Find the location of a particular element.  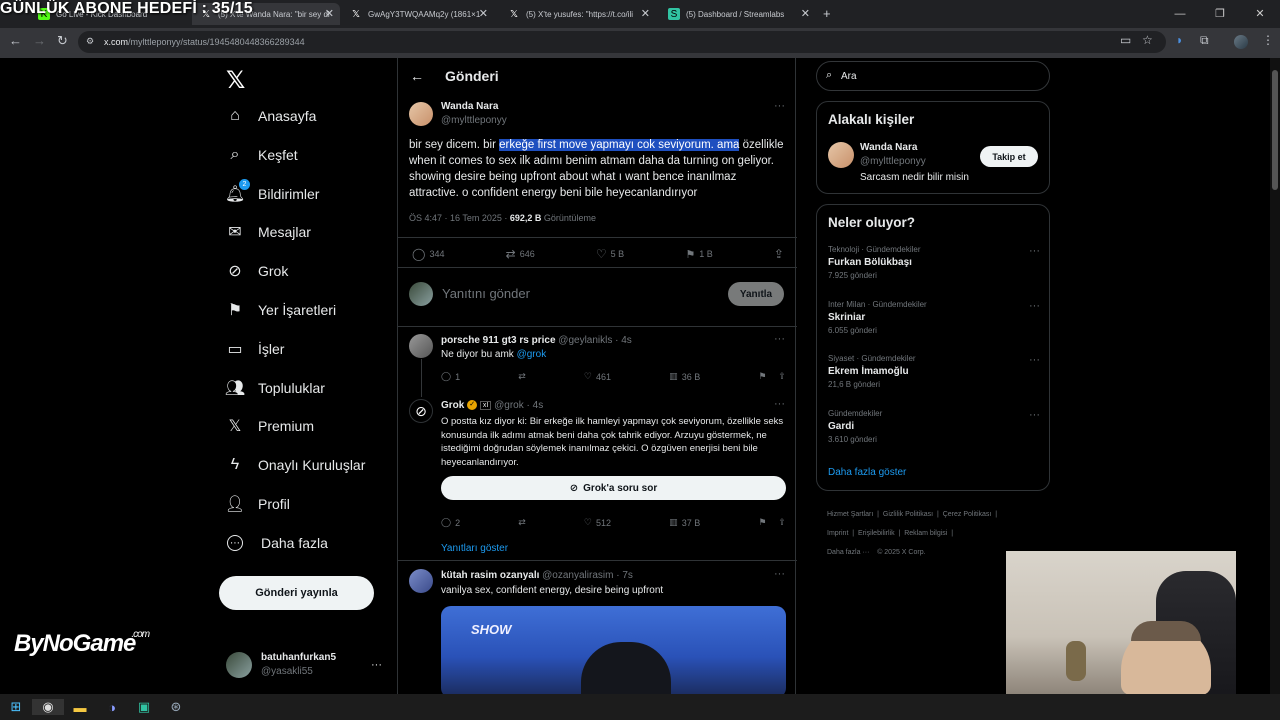

search-input: ⌕ Ara is located at coordinates (933, 76).